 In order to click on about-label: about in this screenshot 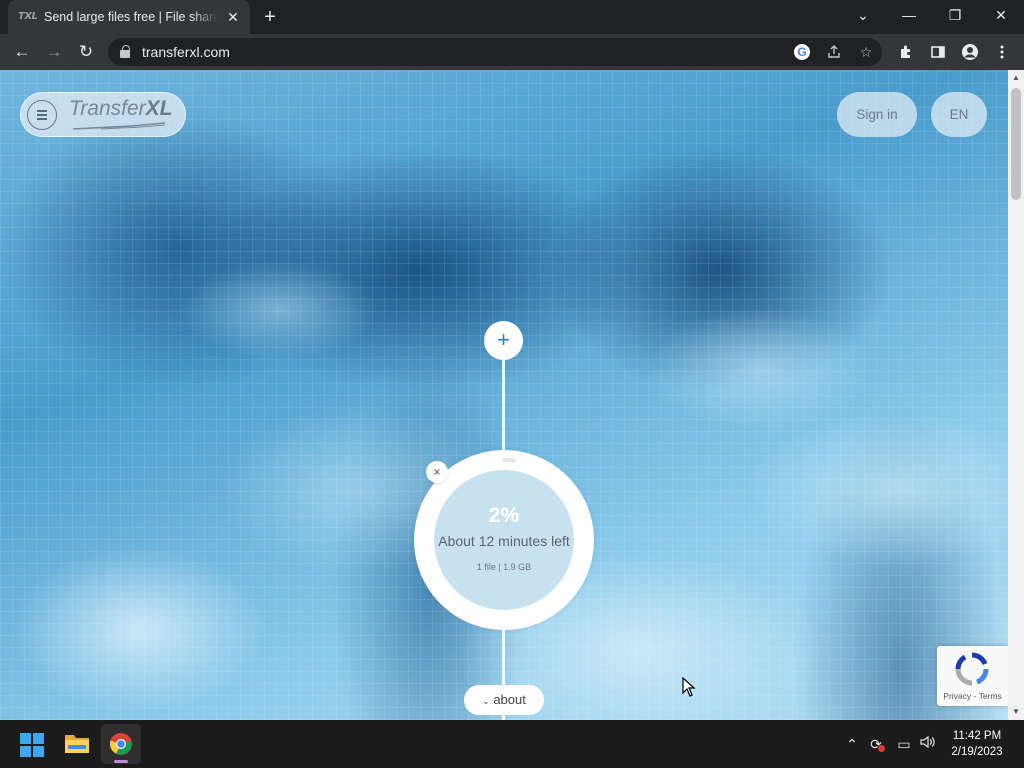, I will do `click(509, 699)`.